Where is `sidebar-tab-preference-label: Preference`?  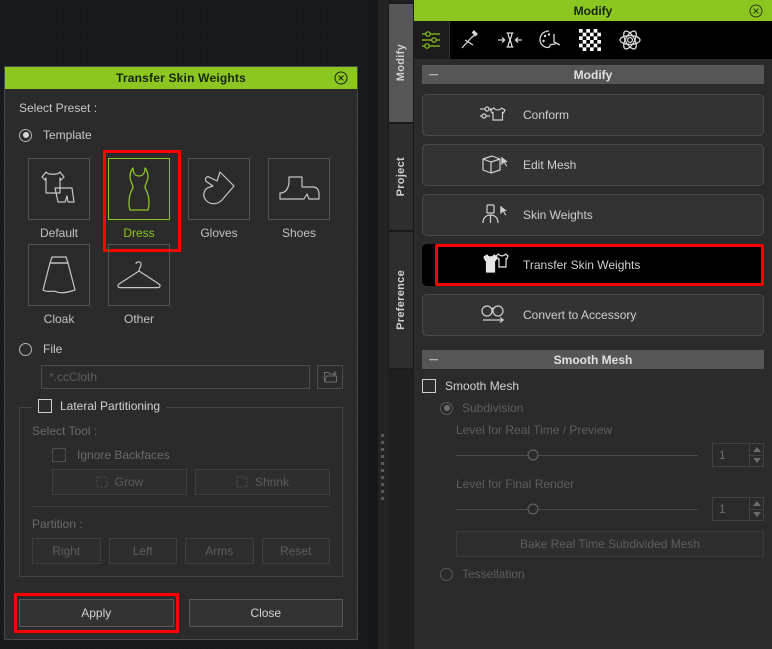
sidebar-tab-preference-label: Preference is located at coordinates (401, 300).